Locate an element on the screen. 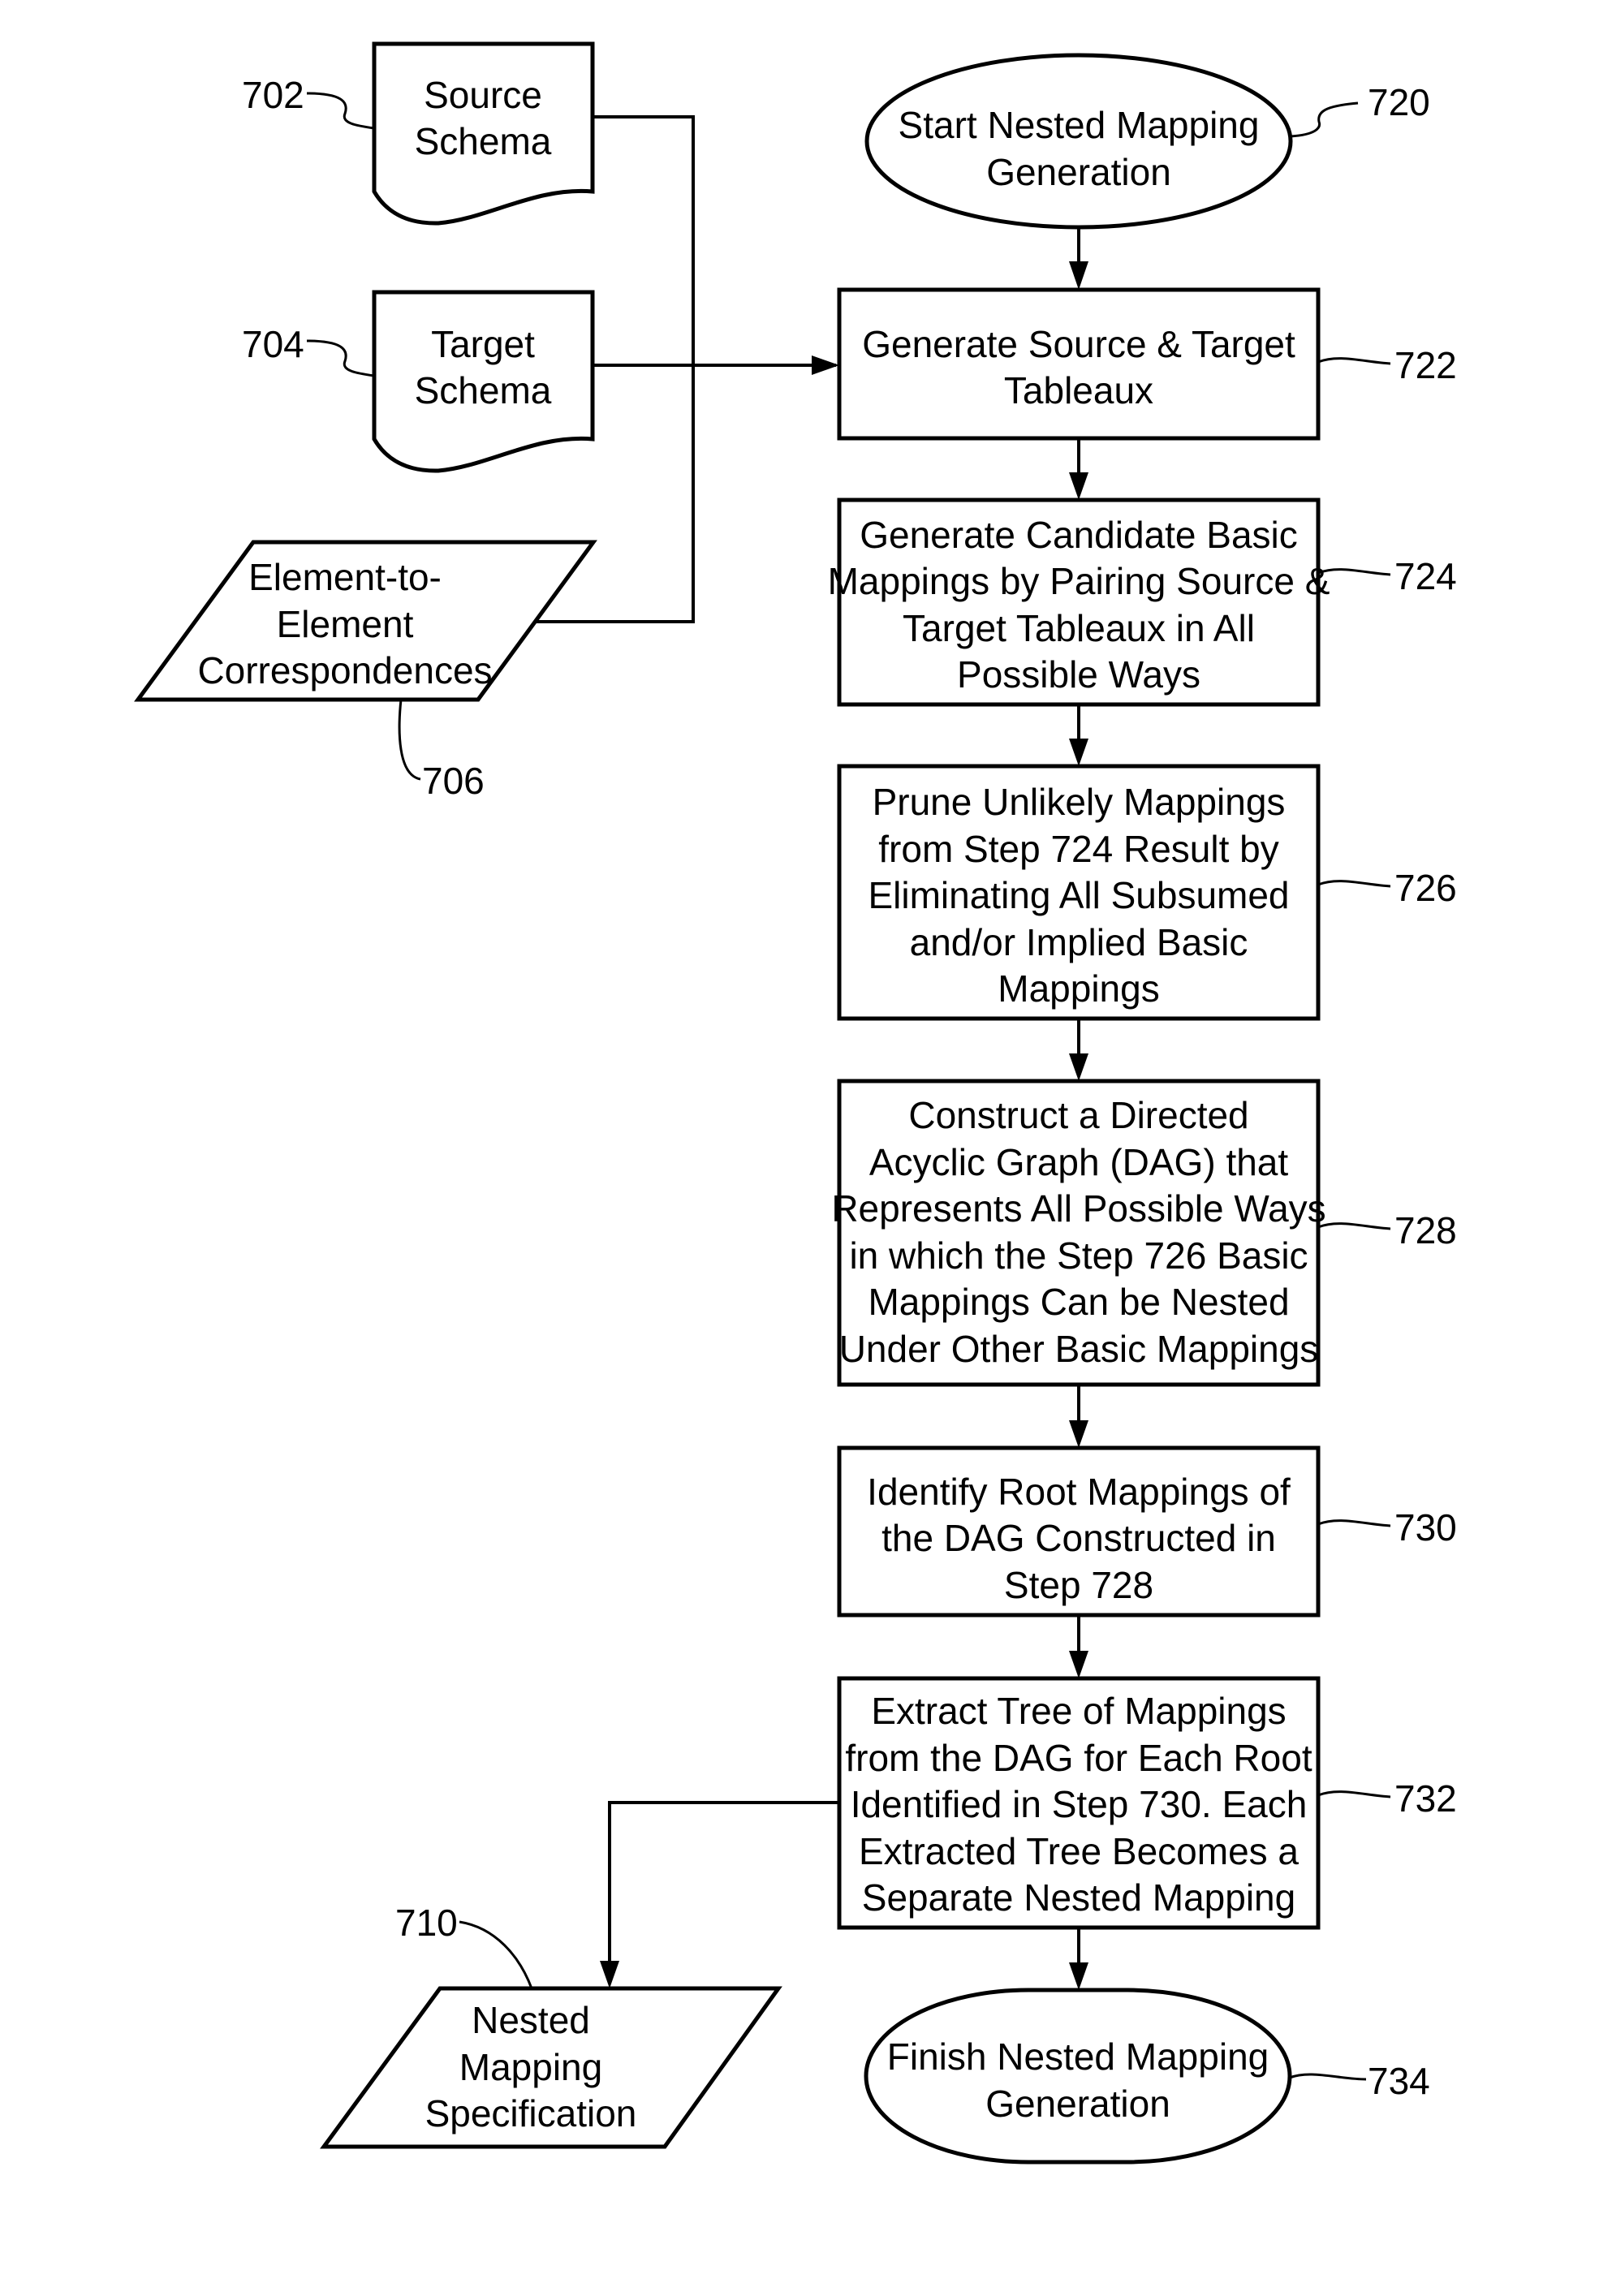  correspondences-label-0: Element-to- is located at coordinates (345, 577).